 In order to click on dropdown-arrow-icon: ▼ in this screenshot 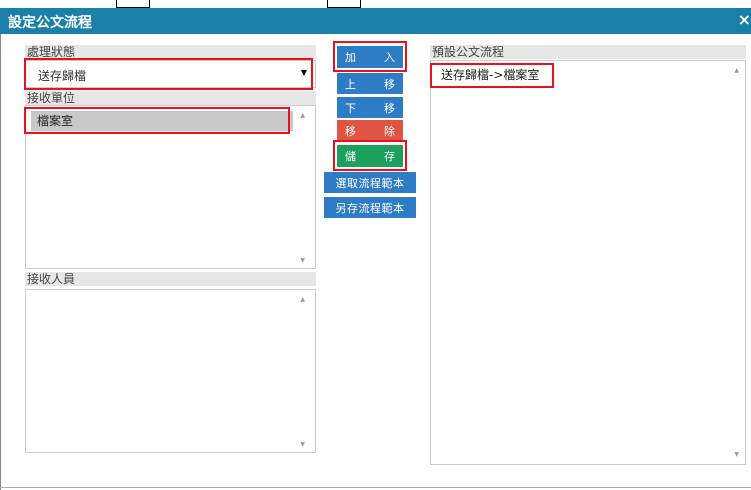, I will do `click(303, 72)`.